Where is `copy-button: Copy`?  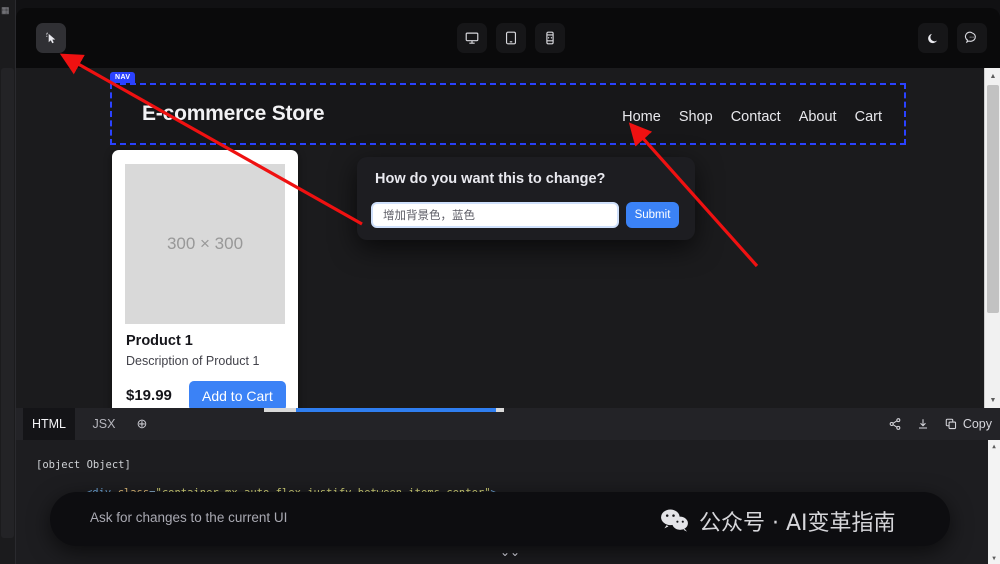
copy-button: Copy is located at coordinates (968, 424).